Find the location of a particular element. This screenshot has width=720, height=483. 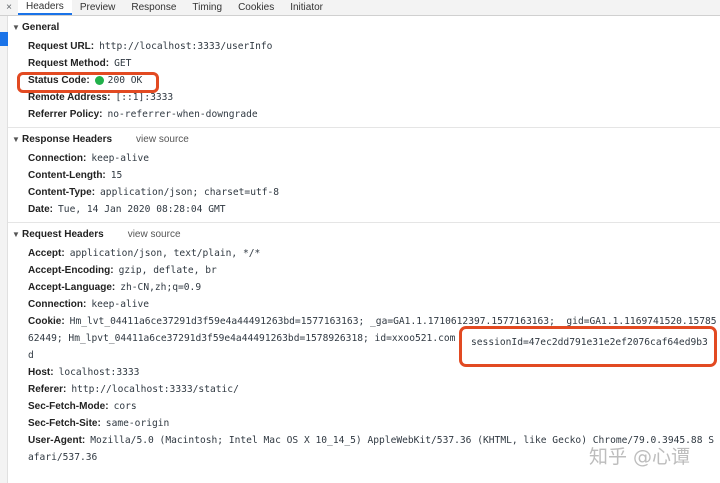

header-key: Content-Length: is located at coordinates (67, 175).